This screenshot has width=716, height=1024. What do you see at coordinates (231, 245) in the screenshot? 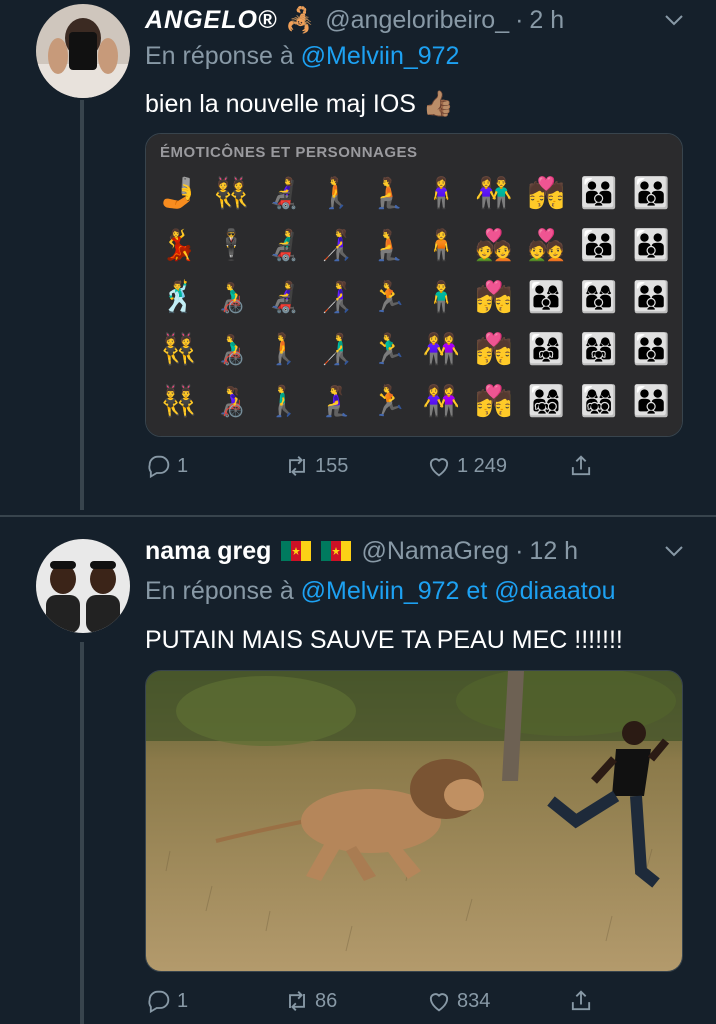
I see `emoji-glyph: 🕴️` at bounding box center [231, 245].